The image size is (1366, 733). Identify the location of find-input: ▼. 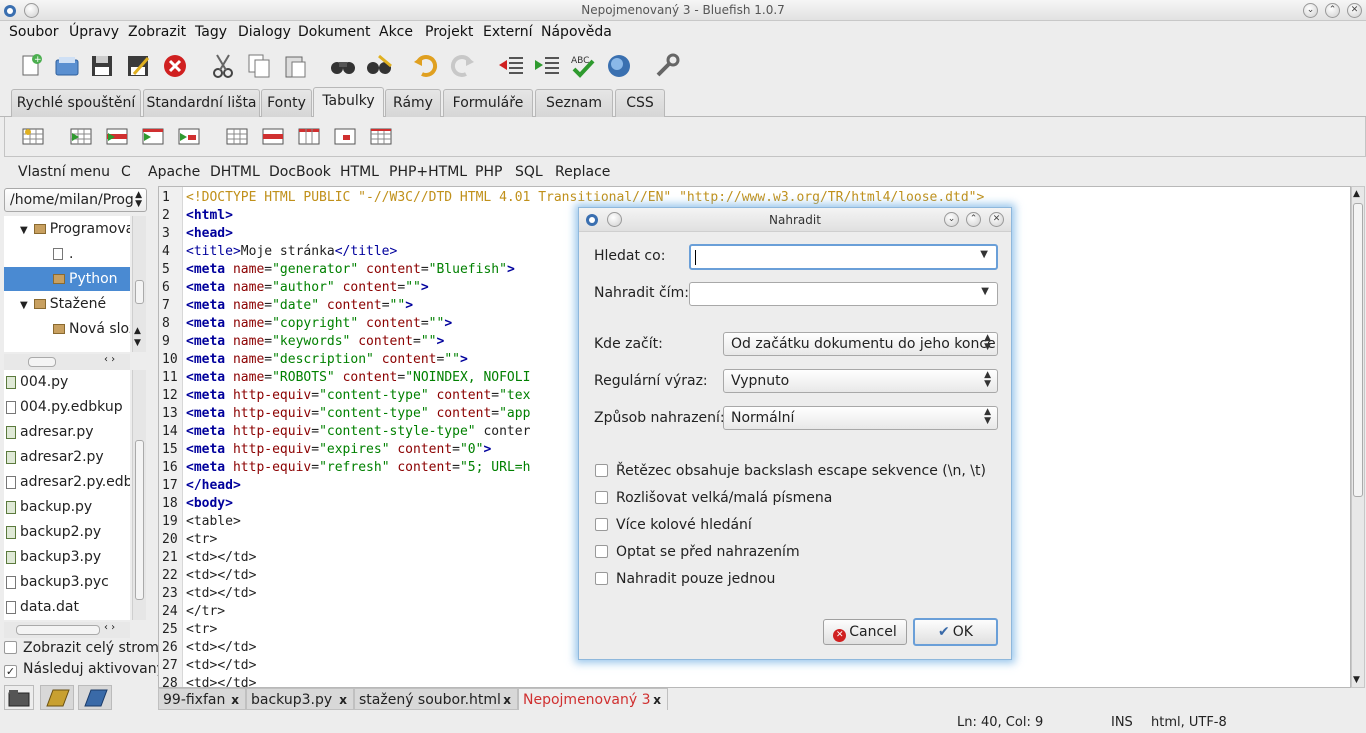
(843, 257).